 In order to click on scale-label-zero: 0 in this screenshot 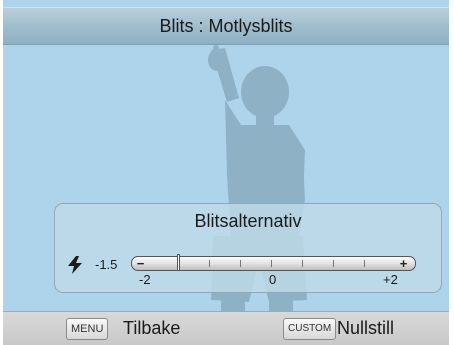, I will do `click(273, 279)`.